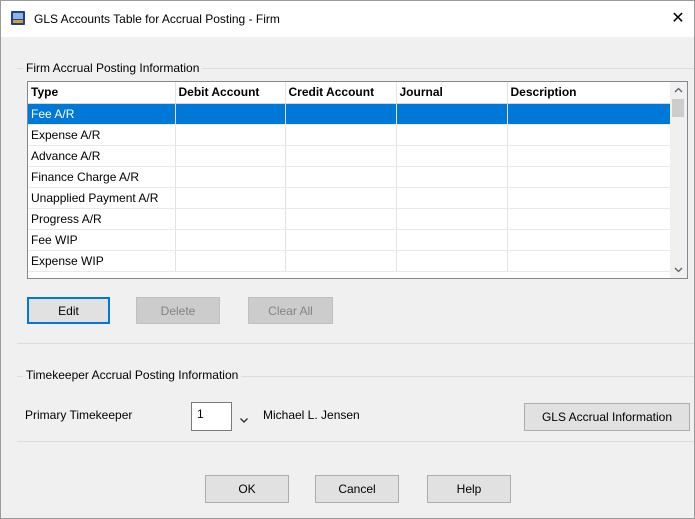 The image size is (695, 519). I want to click on firm-accrual-group-label: Firm Accrual Posting Information, so click(113, 68).